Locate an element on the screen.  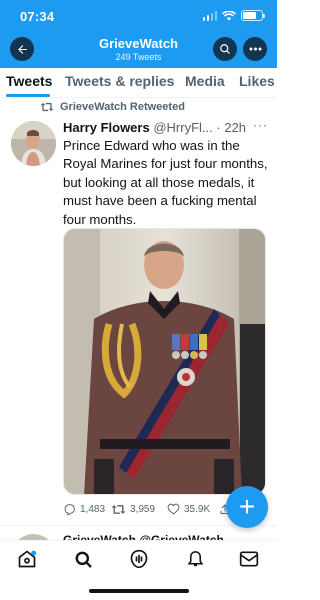
status-bar: 07:34 is located at coordinates (138, 16).